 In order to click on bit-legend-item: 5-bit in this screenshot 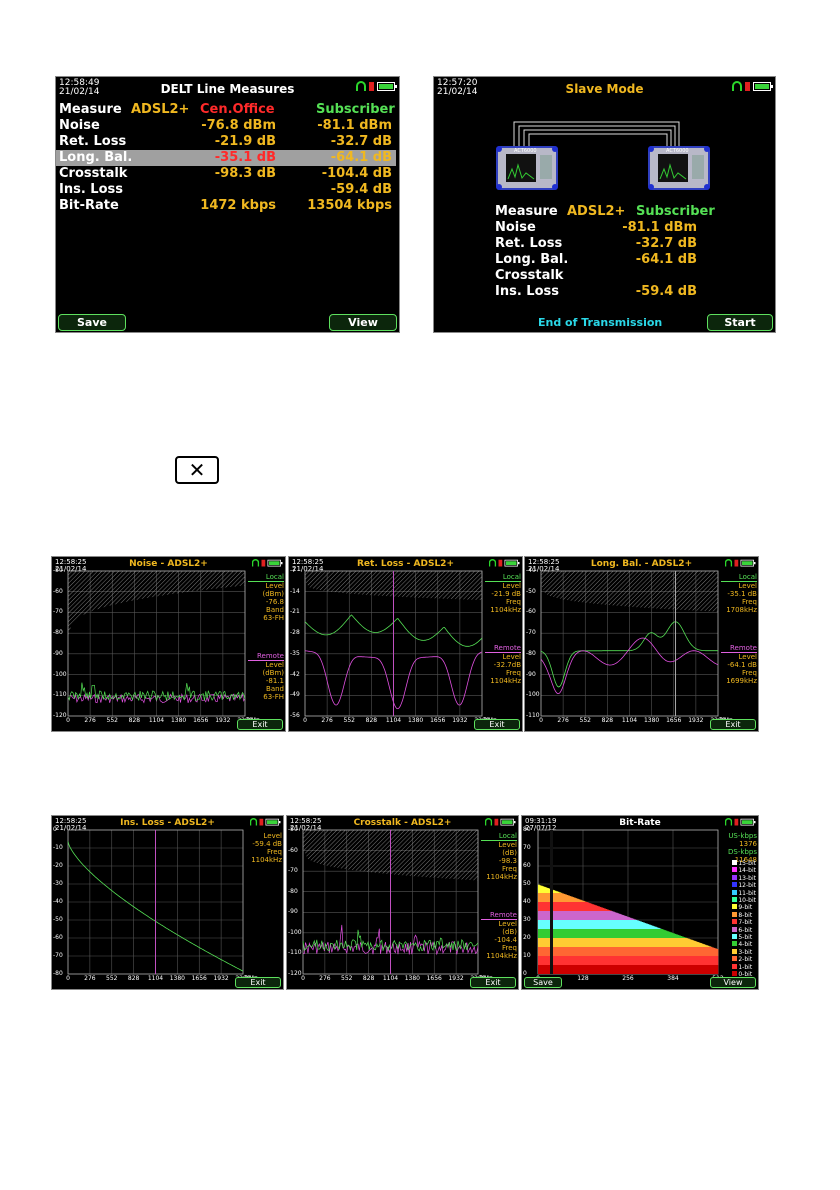, I will do `click(744, 937)`.